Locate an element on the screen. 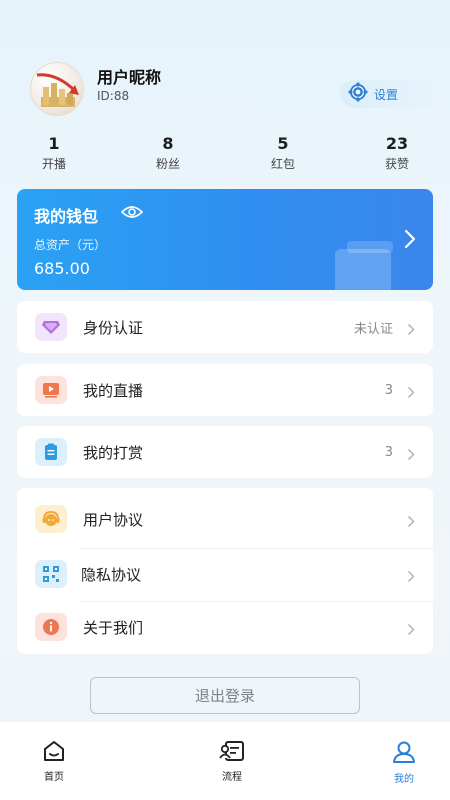 This screenshot has height=800, width=450. menu-item-about: 关于我们 is located at coordinates (225, 627).